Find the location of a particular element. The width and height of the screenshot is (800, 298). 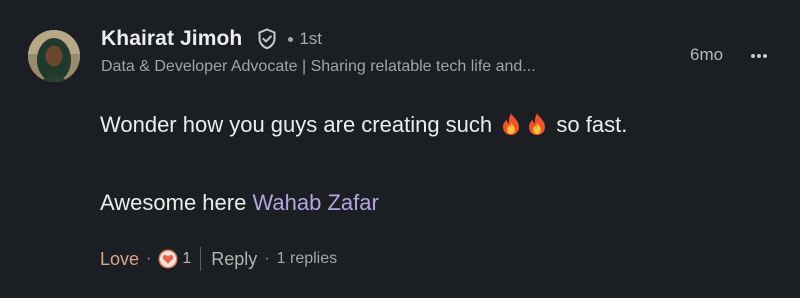

comment-actions: Love · 1 Reply · 1 replies is located at coordinates (218, 259).